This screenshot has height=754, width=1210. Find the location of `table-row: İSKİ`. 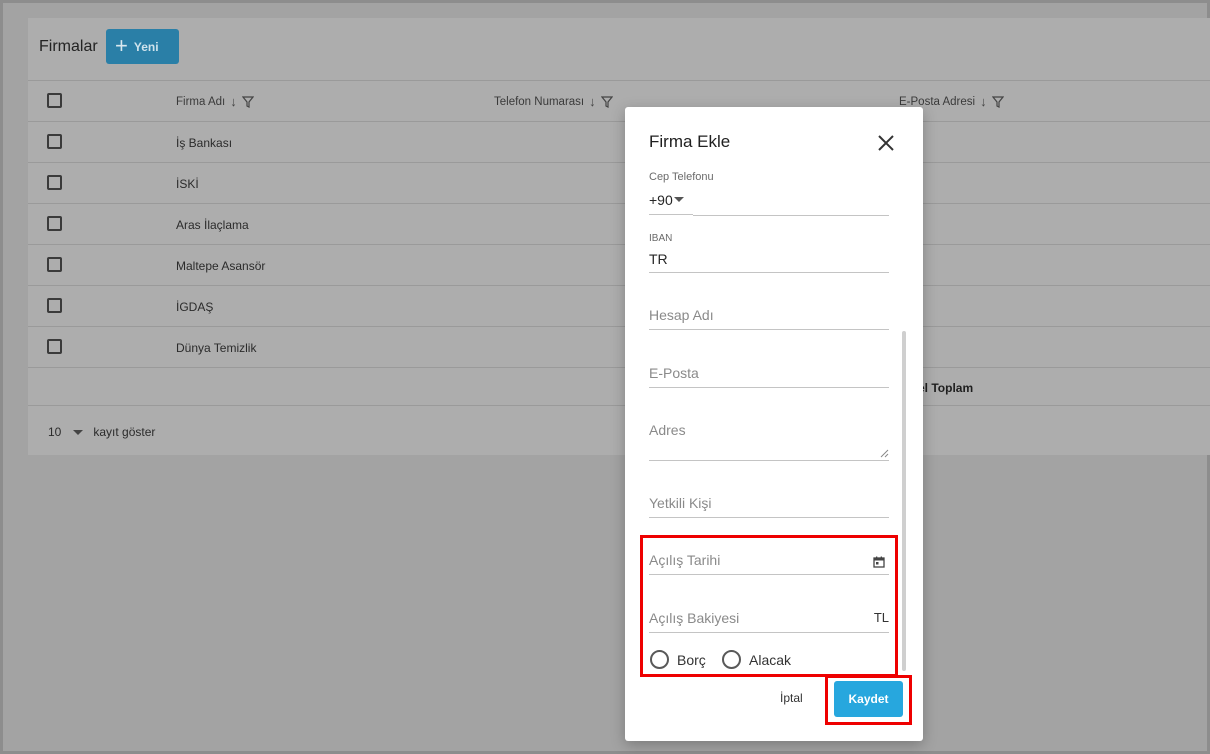

table-row: İSKİ is located at coordinates (619, 182).